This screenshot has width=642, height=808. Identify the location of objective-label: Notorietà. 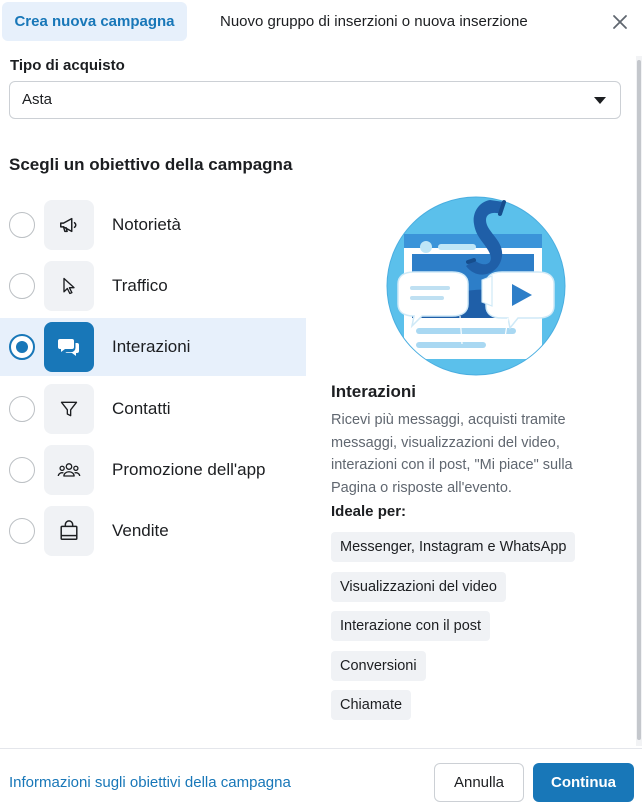
(146, 224).